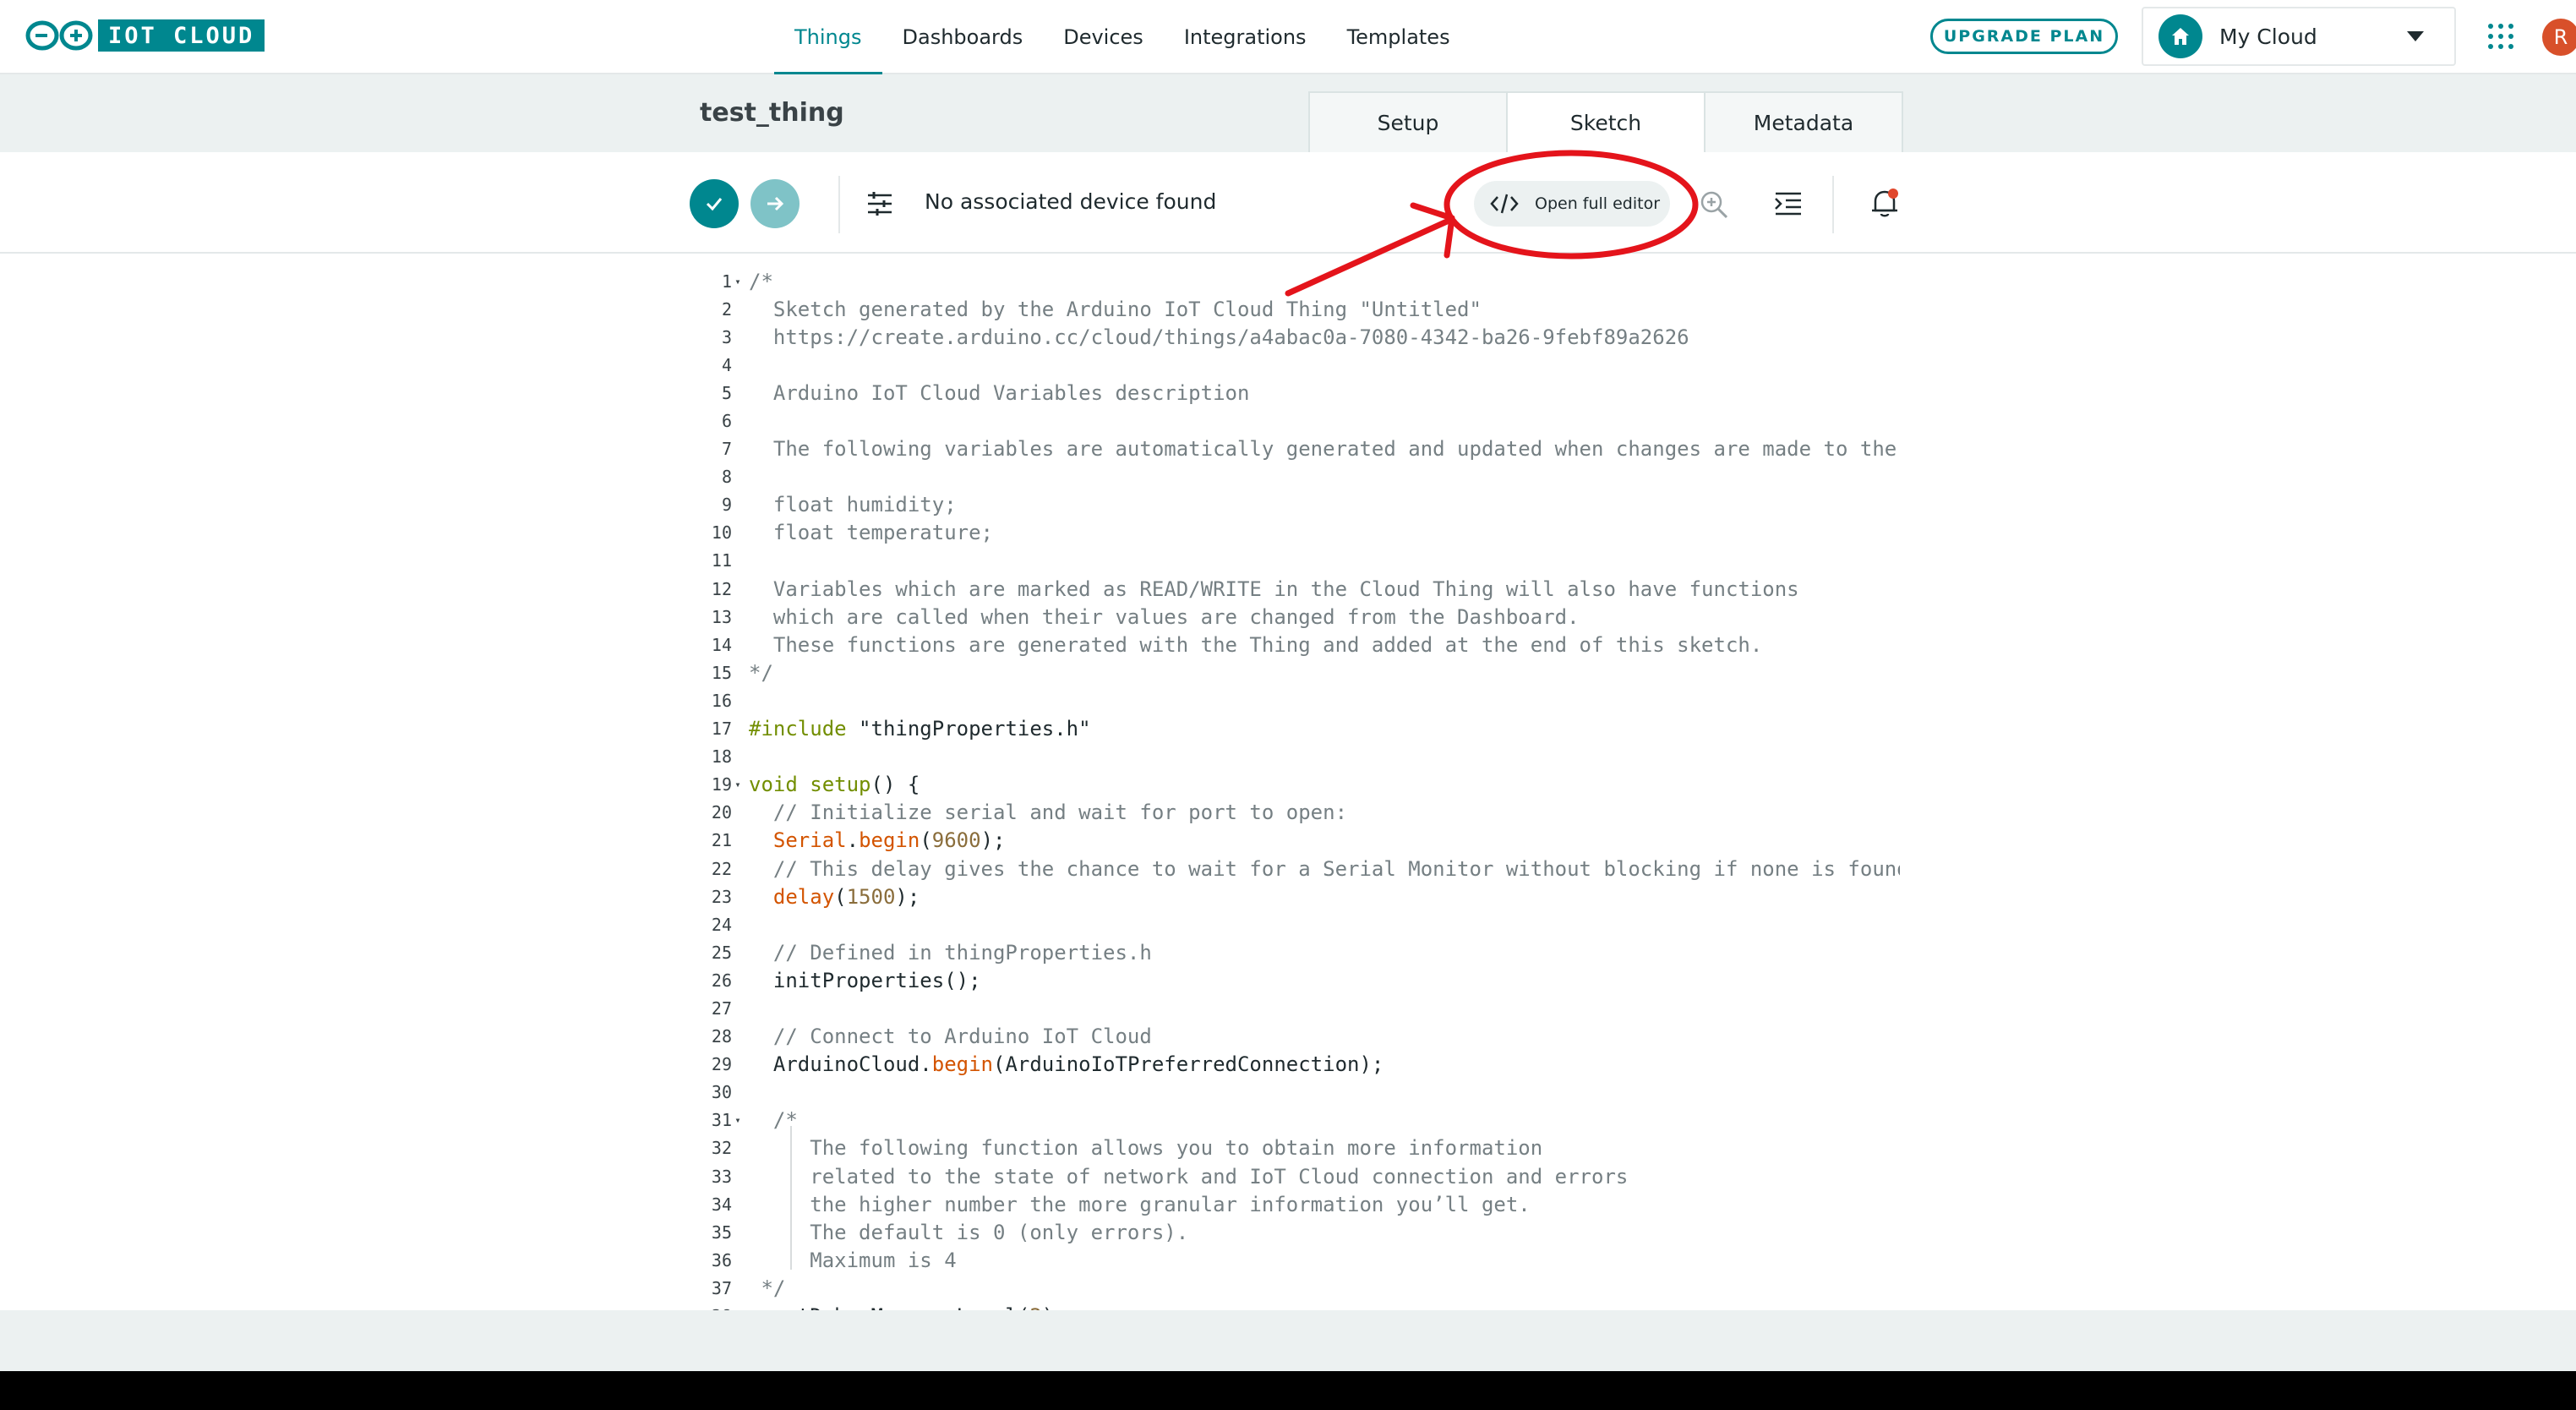 The width and height of the screenshot is (2576, 1410). What do you see at coordinates (1598, 203) in the screenshot?
I see `open-full-editor-label: Open full editor` at bounding box center [1598, 203].